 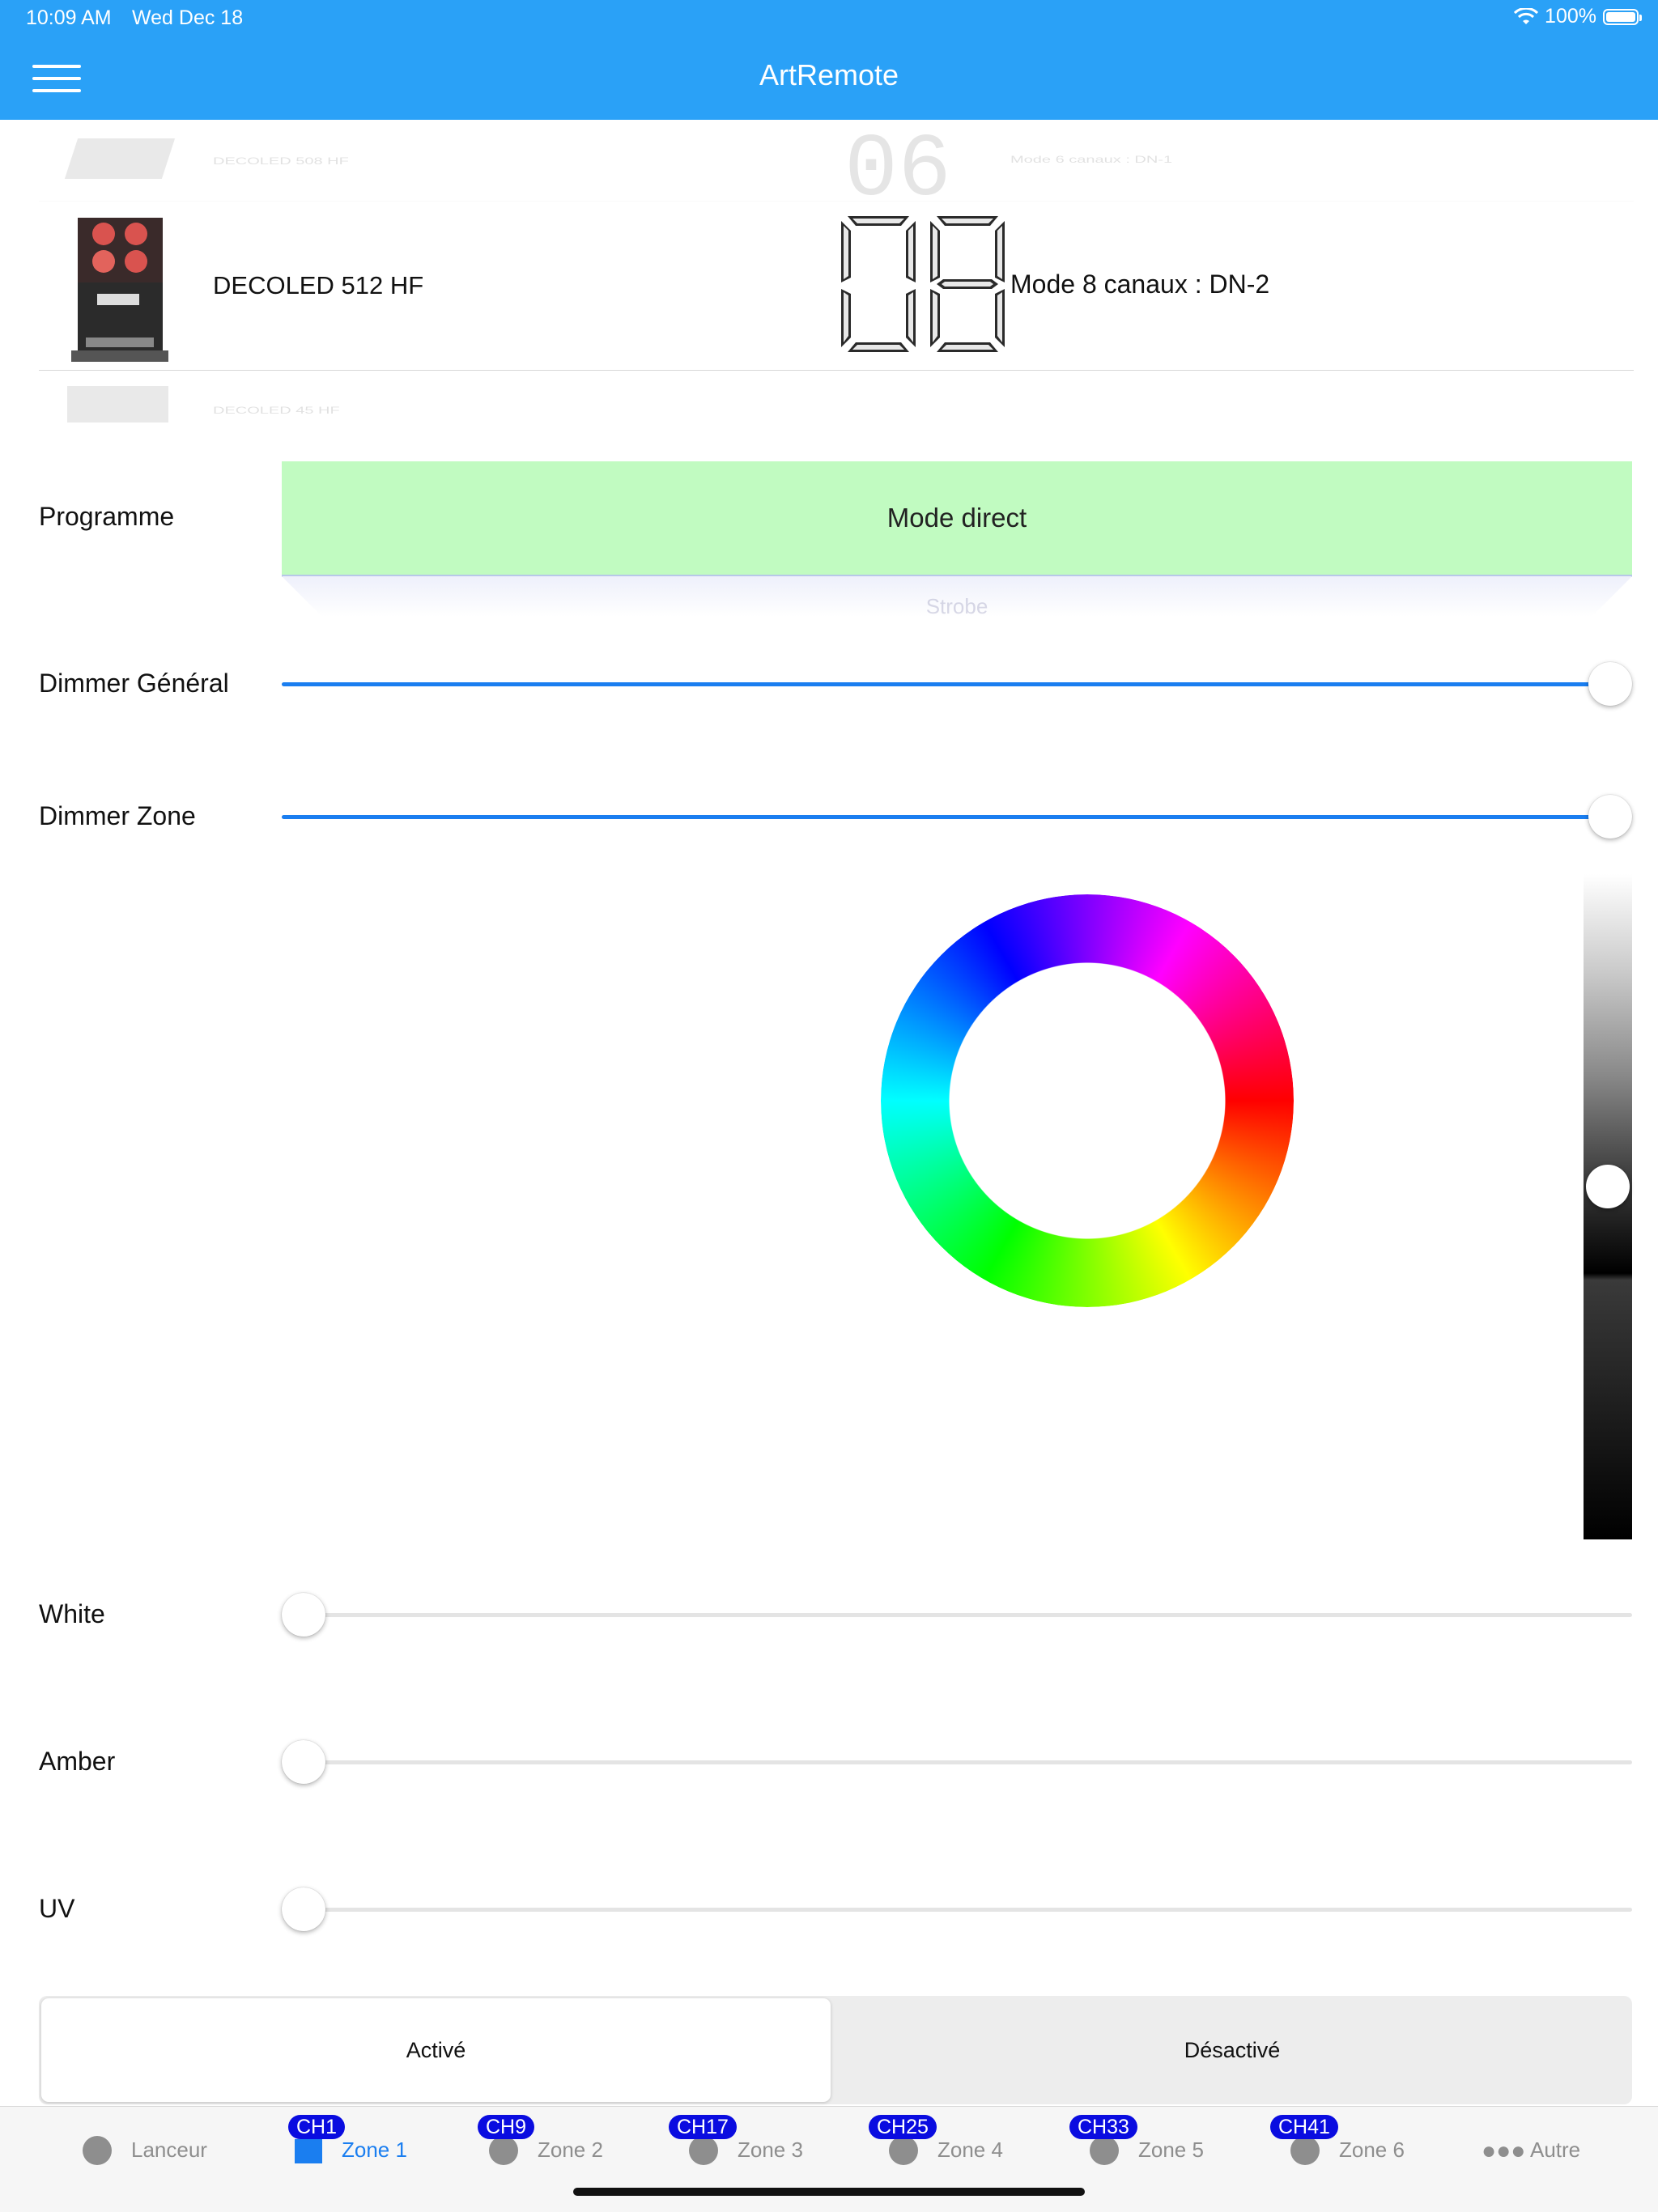 What do you see at coordinates (374, 2150) in the screenshot?
I see `tab-label: Zone 1` at bounding box center [374, 2150].